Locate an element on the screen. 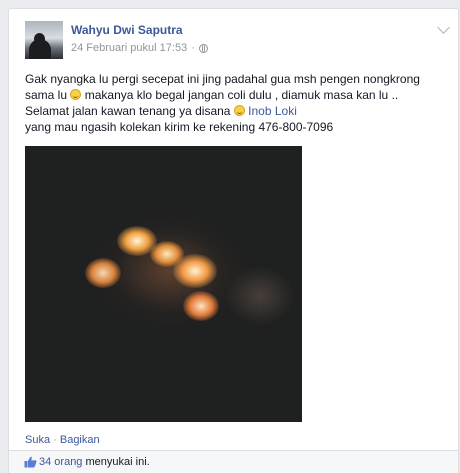  post-text-line-3a: Selamat jalan kawan tenang ya disana is located at coordinates (128, 111).